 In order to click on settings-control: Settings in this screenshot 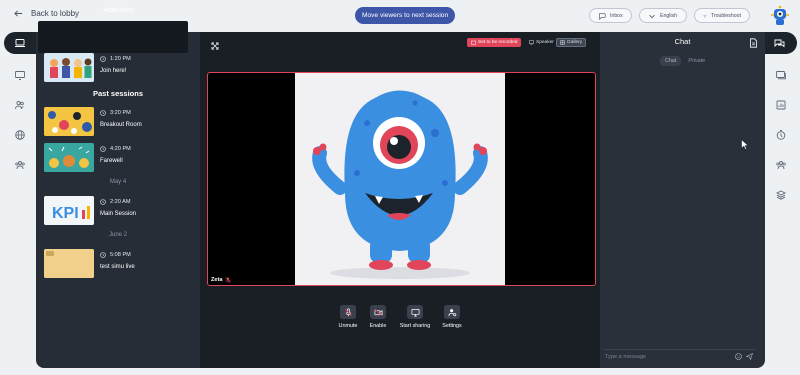, I will do `click(452, 317)`.